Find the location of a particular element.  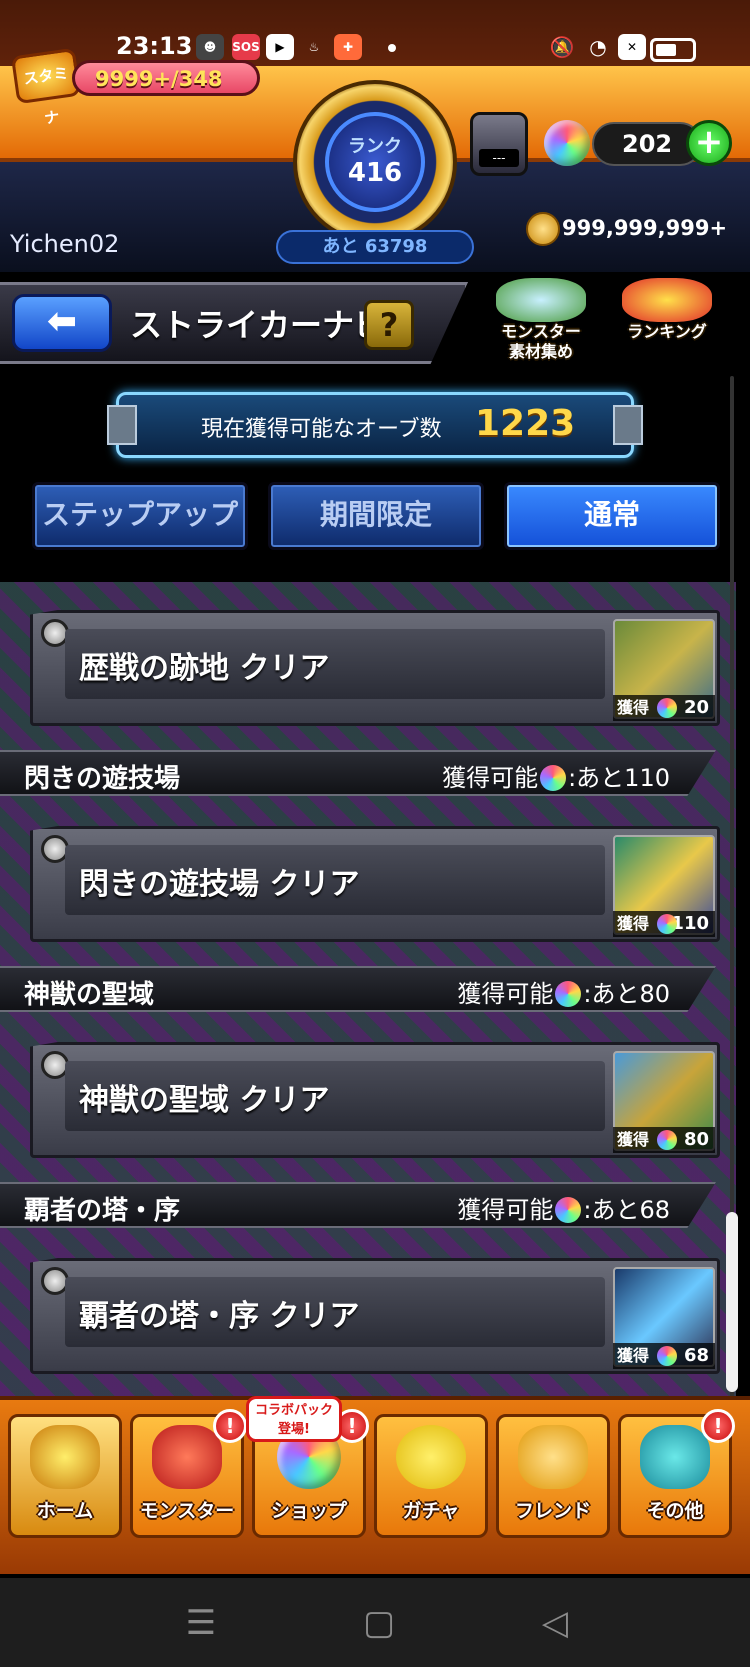

crown-icon is located at coordinates (667, 300).